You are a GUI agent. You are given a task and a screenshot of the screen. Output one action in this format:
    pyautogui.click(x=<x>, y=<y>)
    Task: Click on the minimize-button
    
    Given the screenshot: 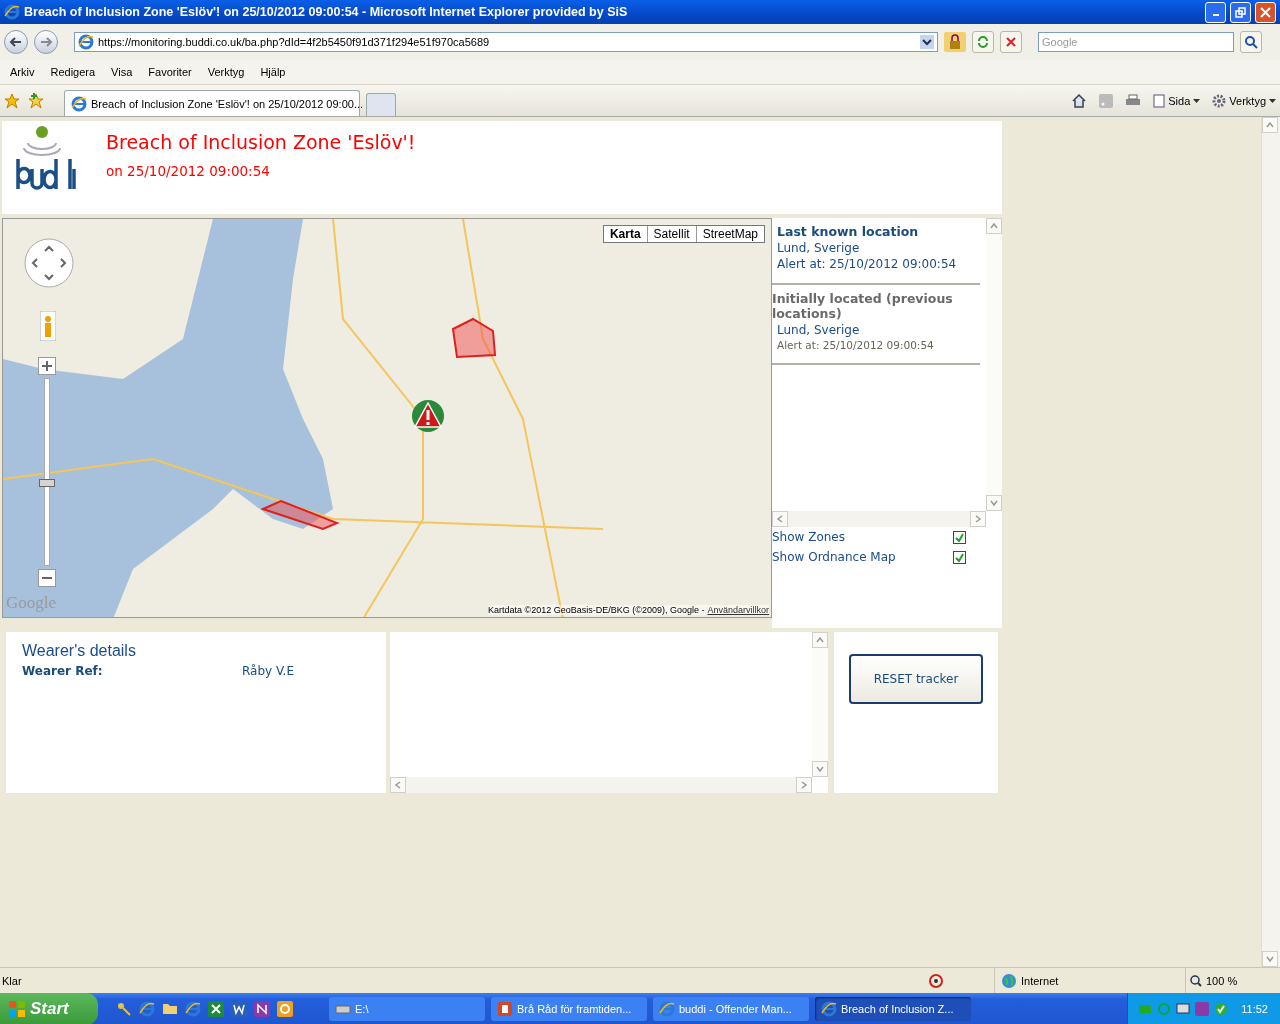 What is the action you would take?
    pyautogui.click(x=1215, y=12)
    